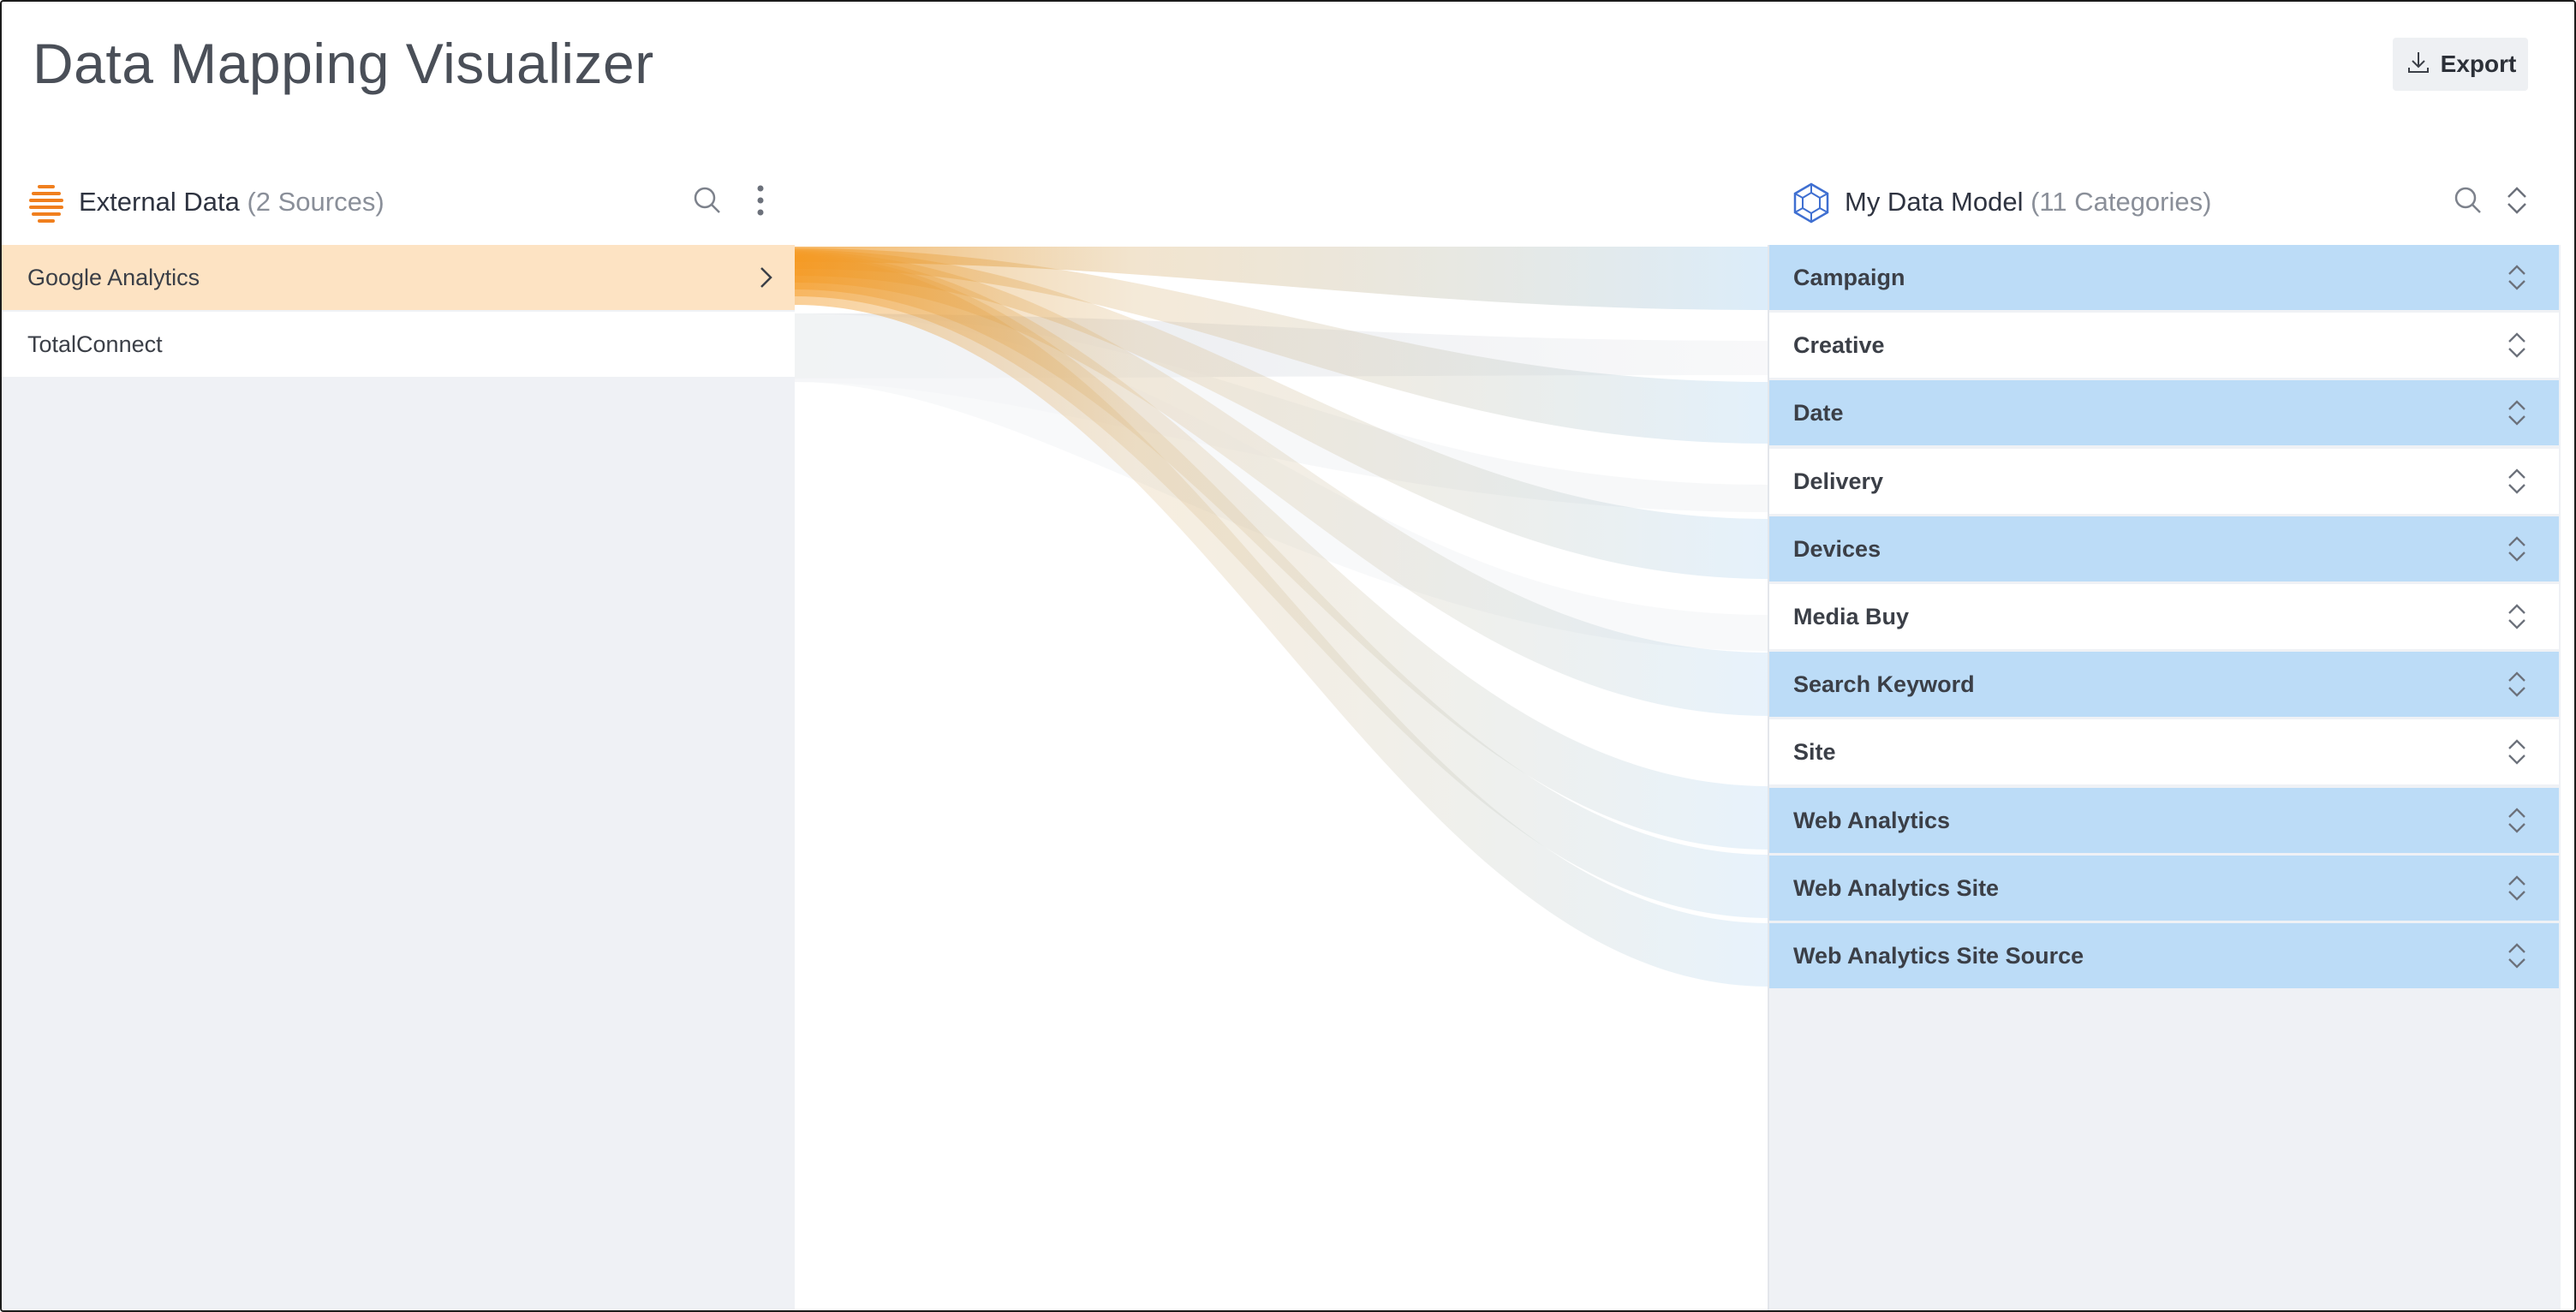 The width and height of the screenshot is (2576, 1312). What do you see at coordinates (2164, 277) in the screenshot?
I see `category-item-campaign: Campaign` at bounding box center [2164, 277].